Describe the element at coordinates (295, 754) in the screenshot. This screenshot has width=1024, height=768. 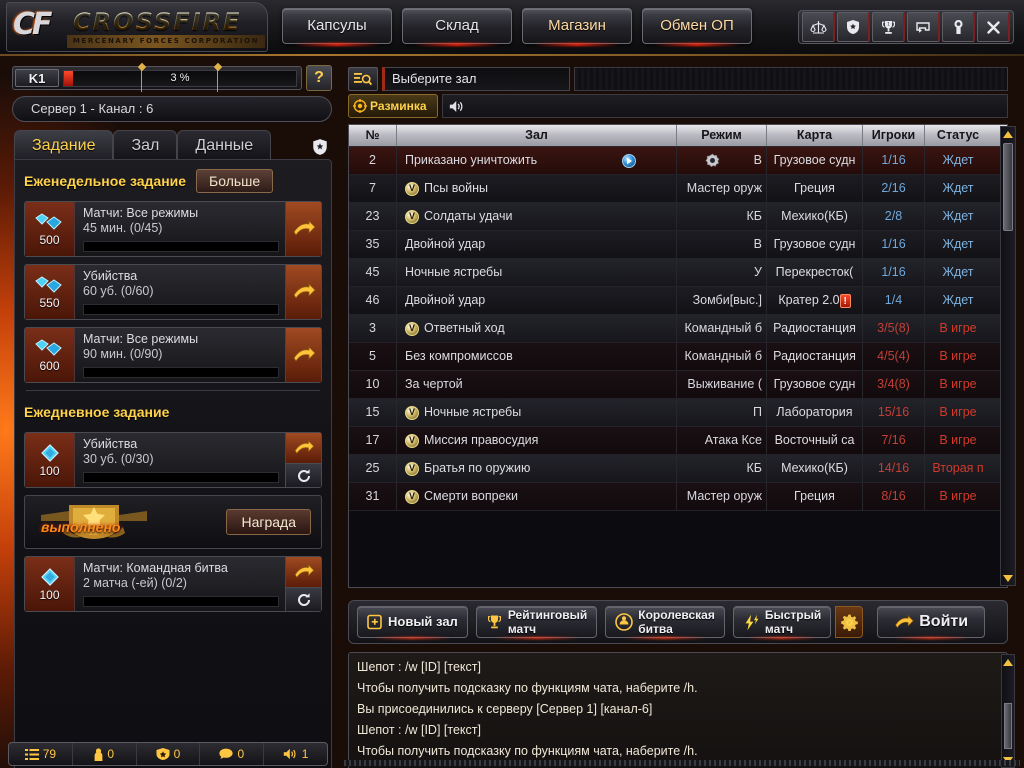
I see `status-volume: 1` at that location.